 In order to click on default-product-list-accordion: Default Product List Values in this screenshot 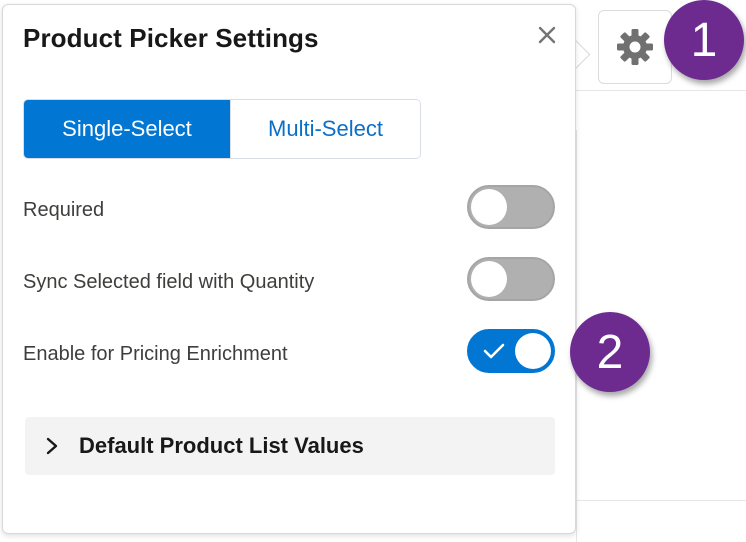, I will do `click(290, 446)`.